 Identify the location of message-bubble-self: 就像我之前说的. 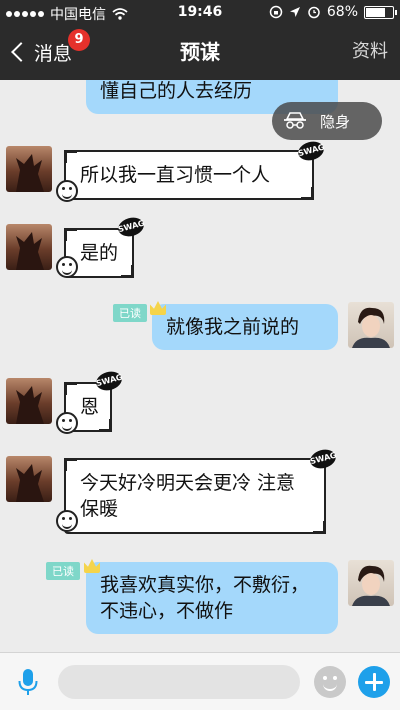
(245, 327).